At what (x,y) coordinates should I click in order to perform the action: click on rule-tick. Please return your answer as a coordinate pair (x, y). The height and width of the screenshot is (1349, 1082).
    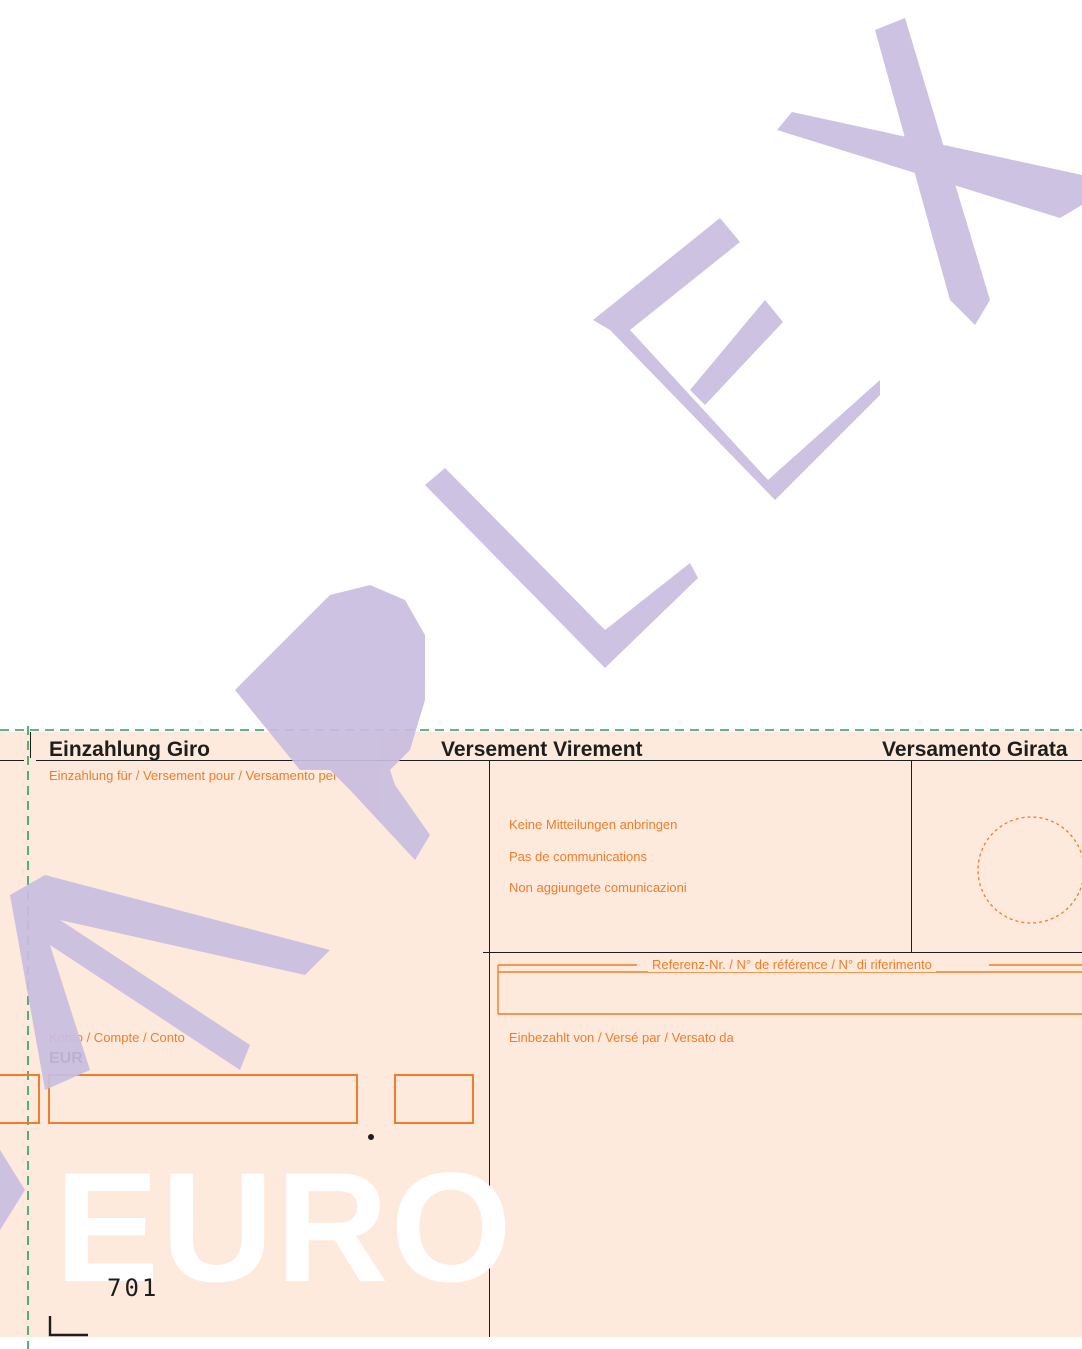
    Looking at the image, I should click on (30, 745).